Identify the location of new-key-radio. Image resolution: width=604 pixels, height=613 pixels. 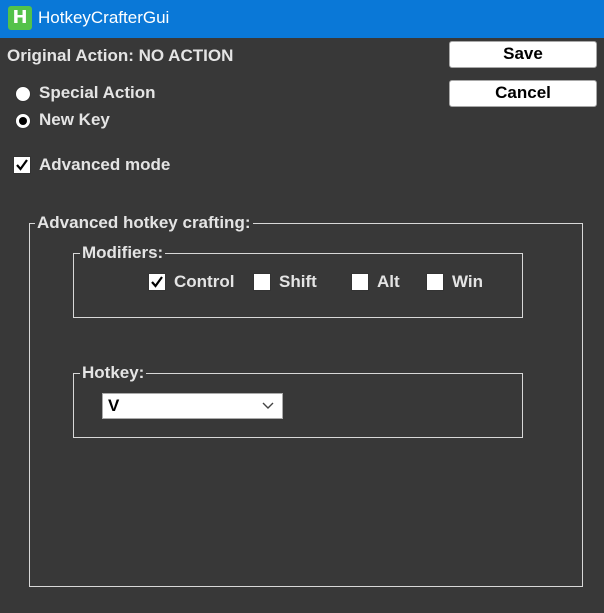
(23, 121).